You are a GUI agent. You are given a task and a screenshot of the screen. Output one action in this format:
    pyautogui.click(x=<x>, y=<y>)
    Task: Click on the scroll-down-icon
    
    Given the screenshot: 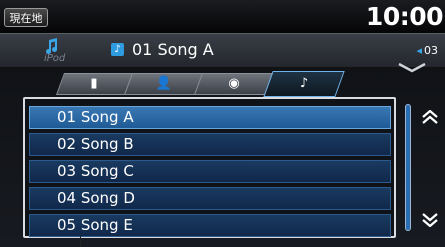 What is the action you would take?
    pyautogui.click(x=430, y=222)
    